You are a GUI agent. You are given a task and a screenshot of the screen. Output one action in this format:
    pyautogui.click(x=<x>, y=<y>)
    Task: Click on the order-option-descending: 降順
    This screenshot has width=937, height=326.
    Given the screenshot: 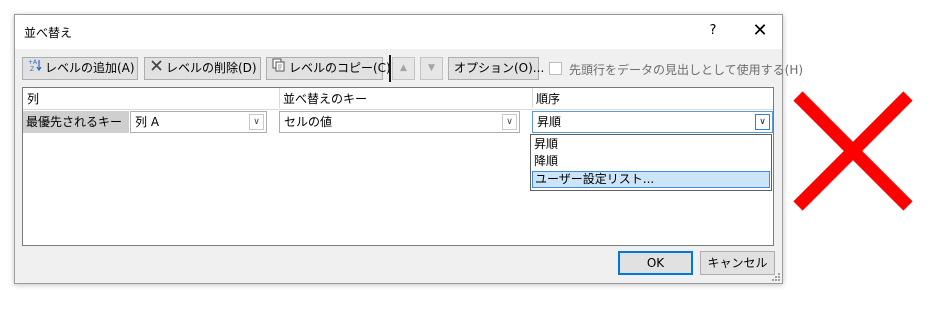 What is the action you would take?
    pyautogui.click(x=651, y=161)
    